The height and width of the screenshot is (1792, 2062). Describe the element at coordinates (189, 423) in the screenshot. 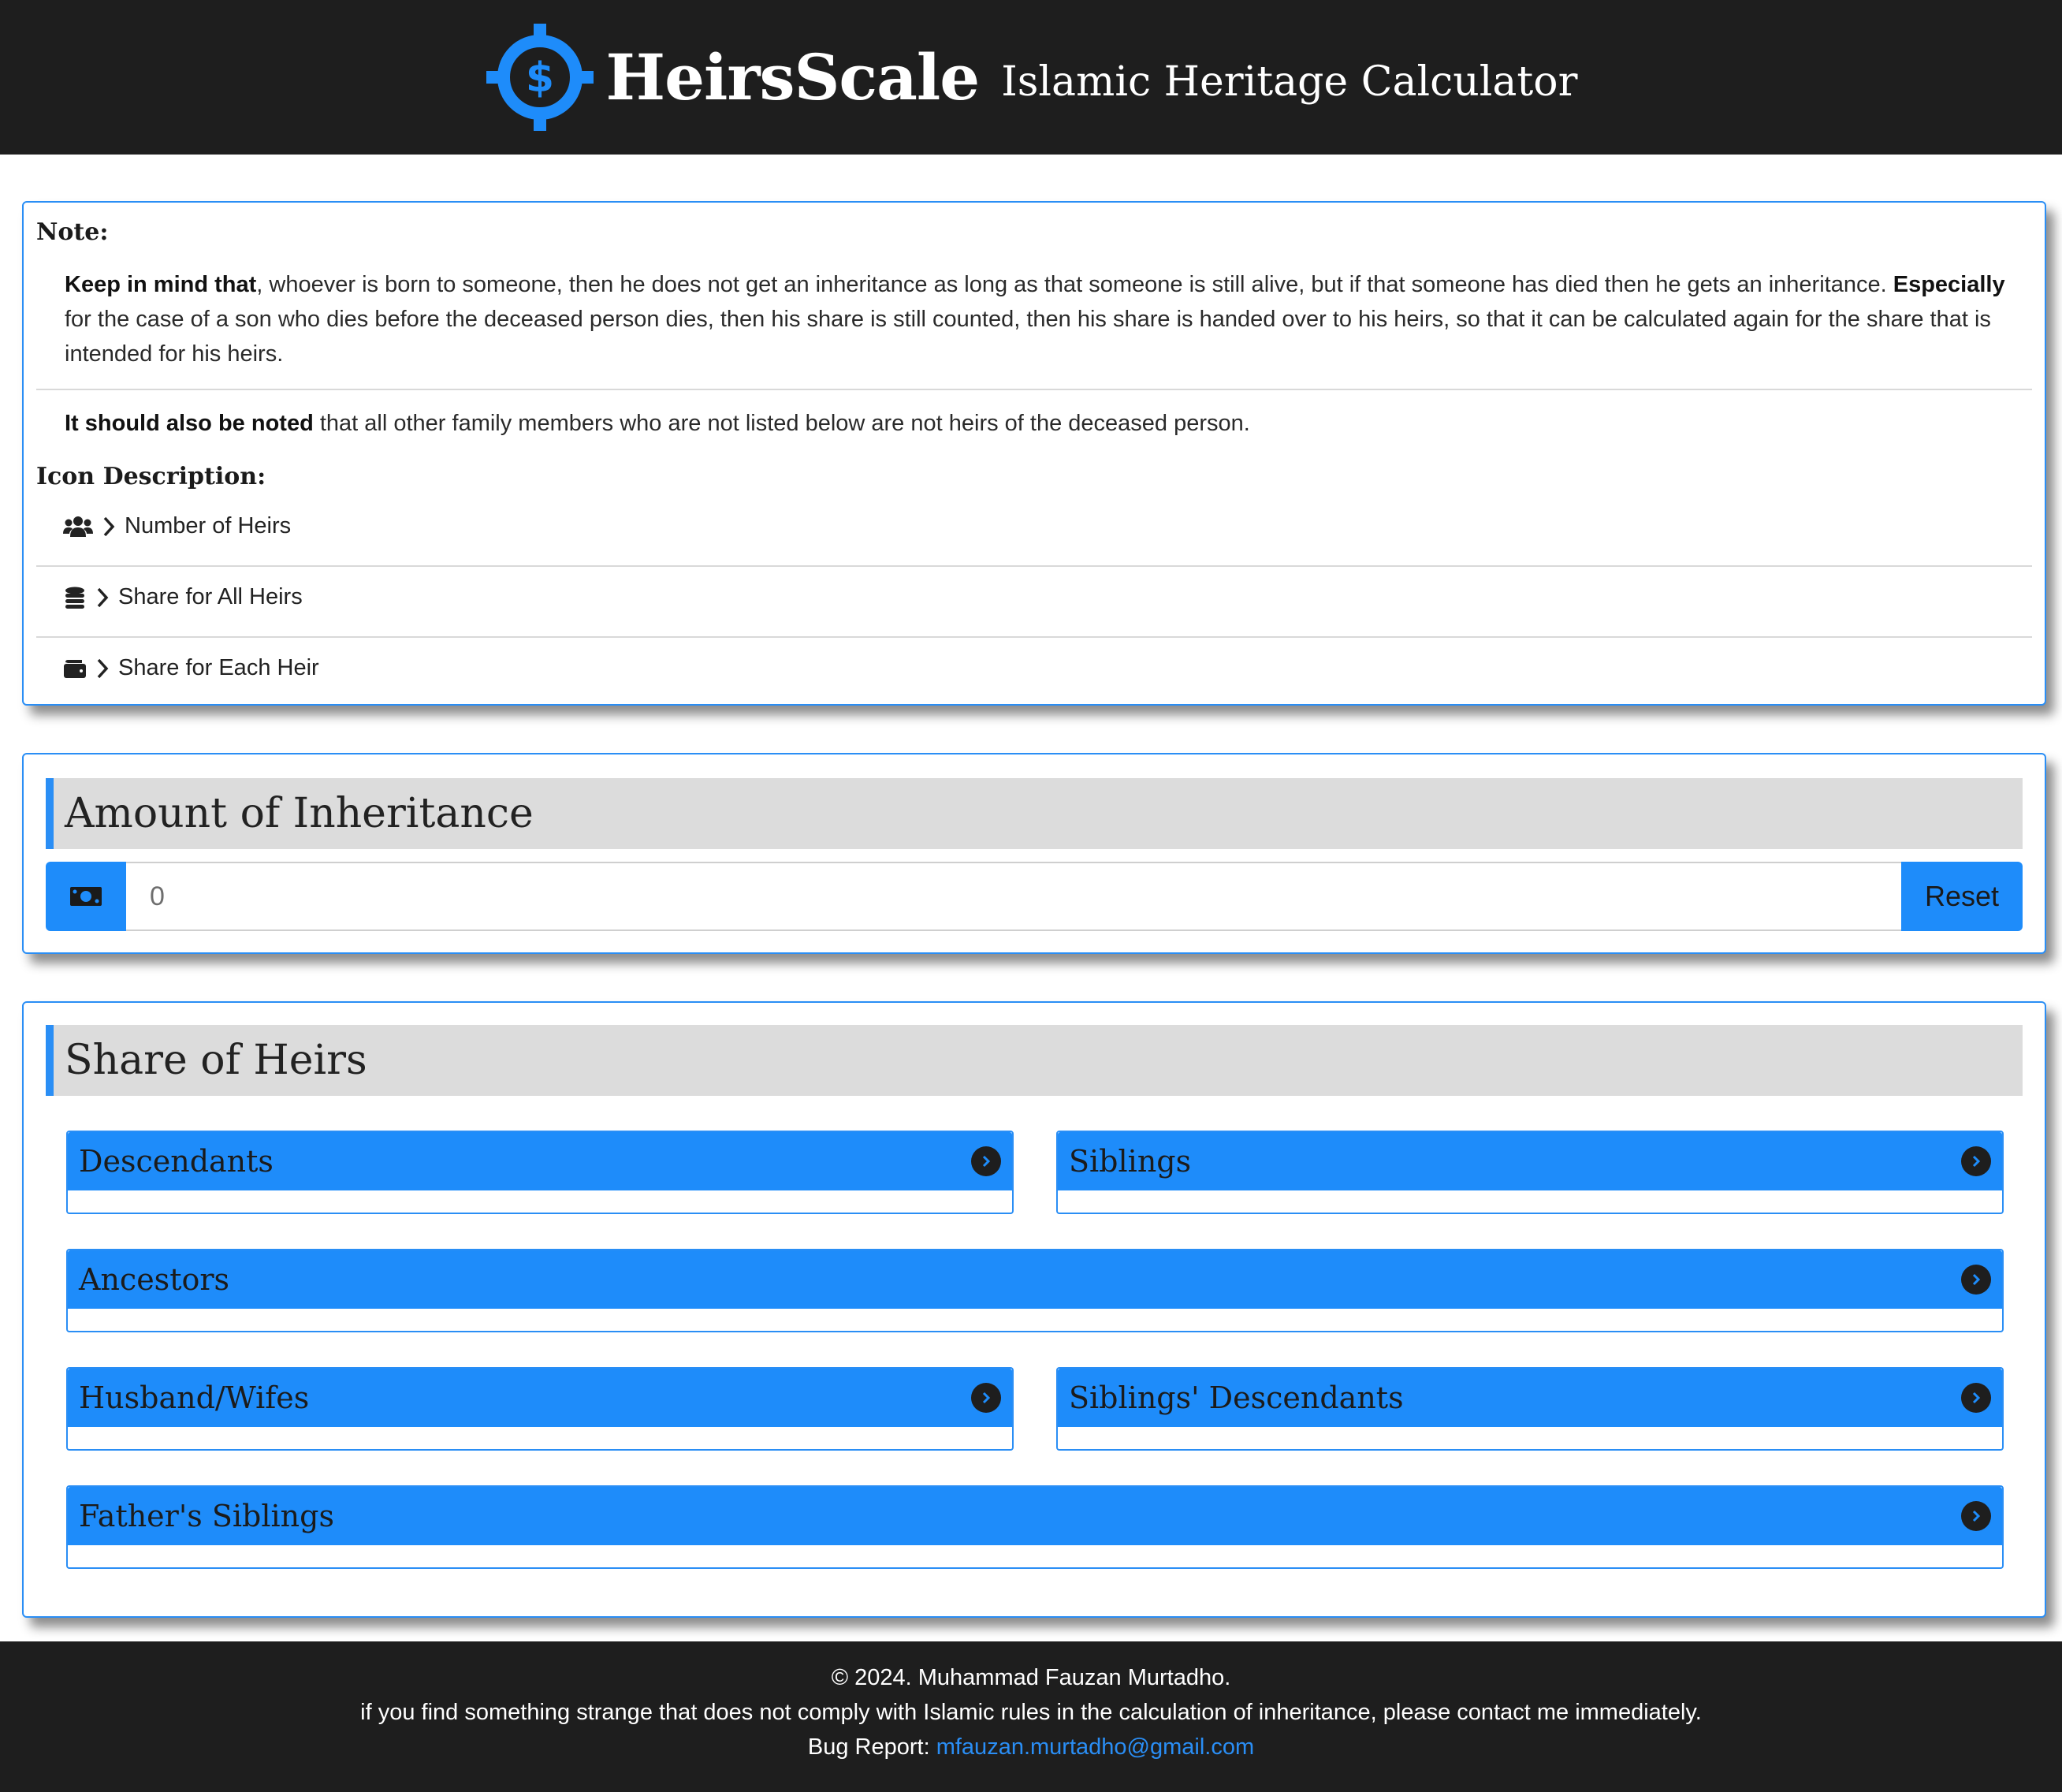

I see `note-lead-3: It should also be noted` at that location.